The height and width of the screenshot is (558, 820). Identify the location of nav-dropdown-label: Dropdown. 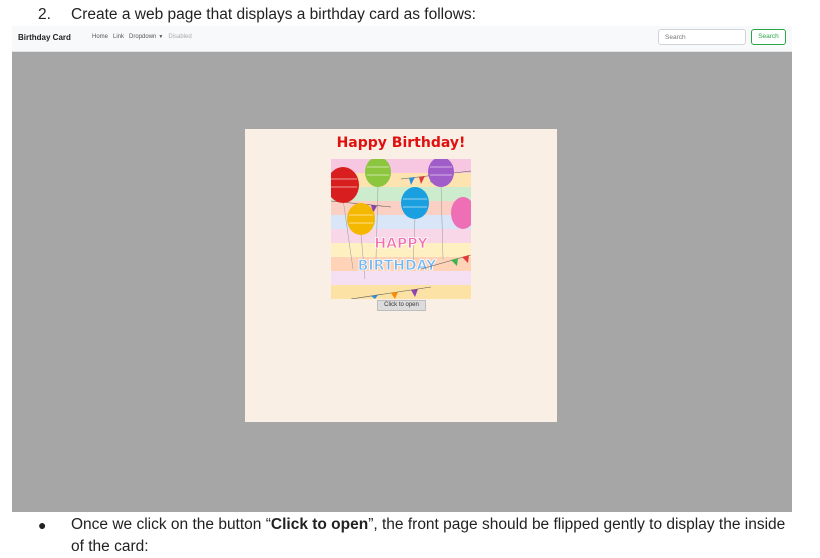
(143, 37).